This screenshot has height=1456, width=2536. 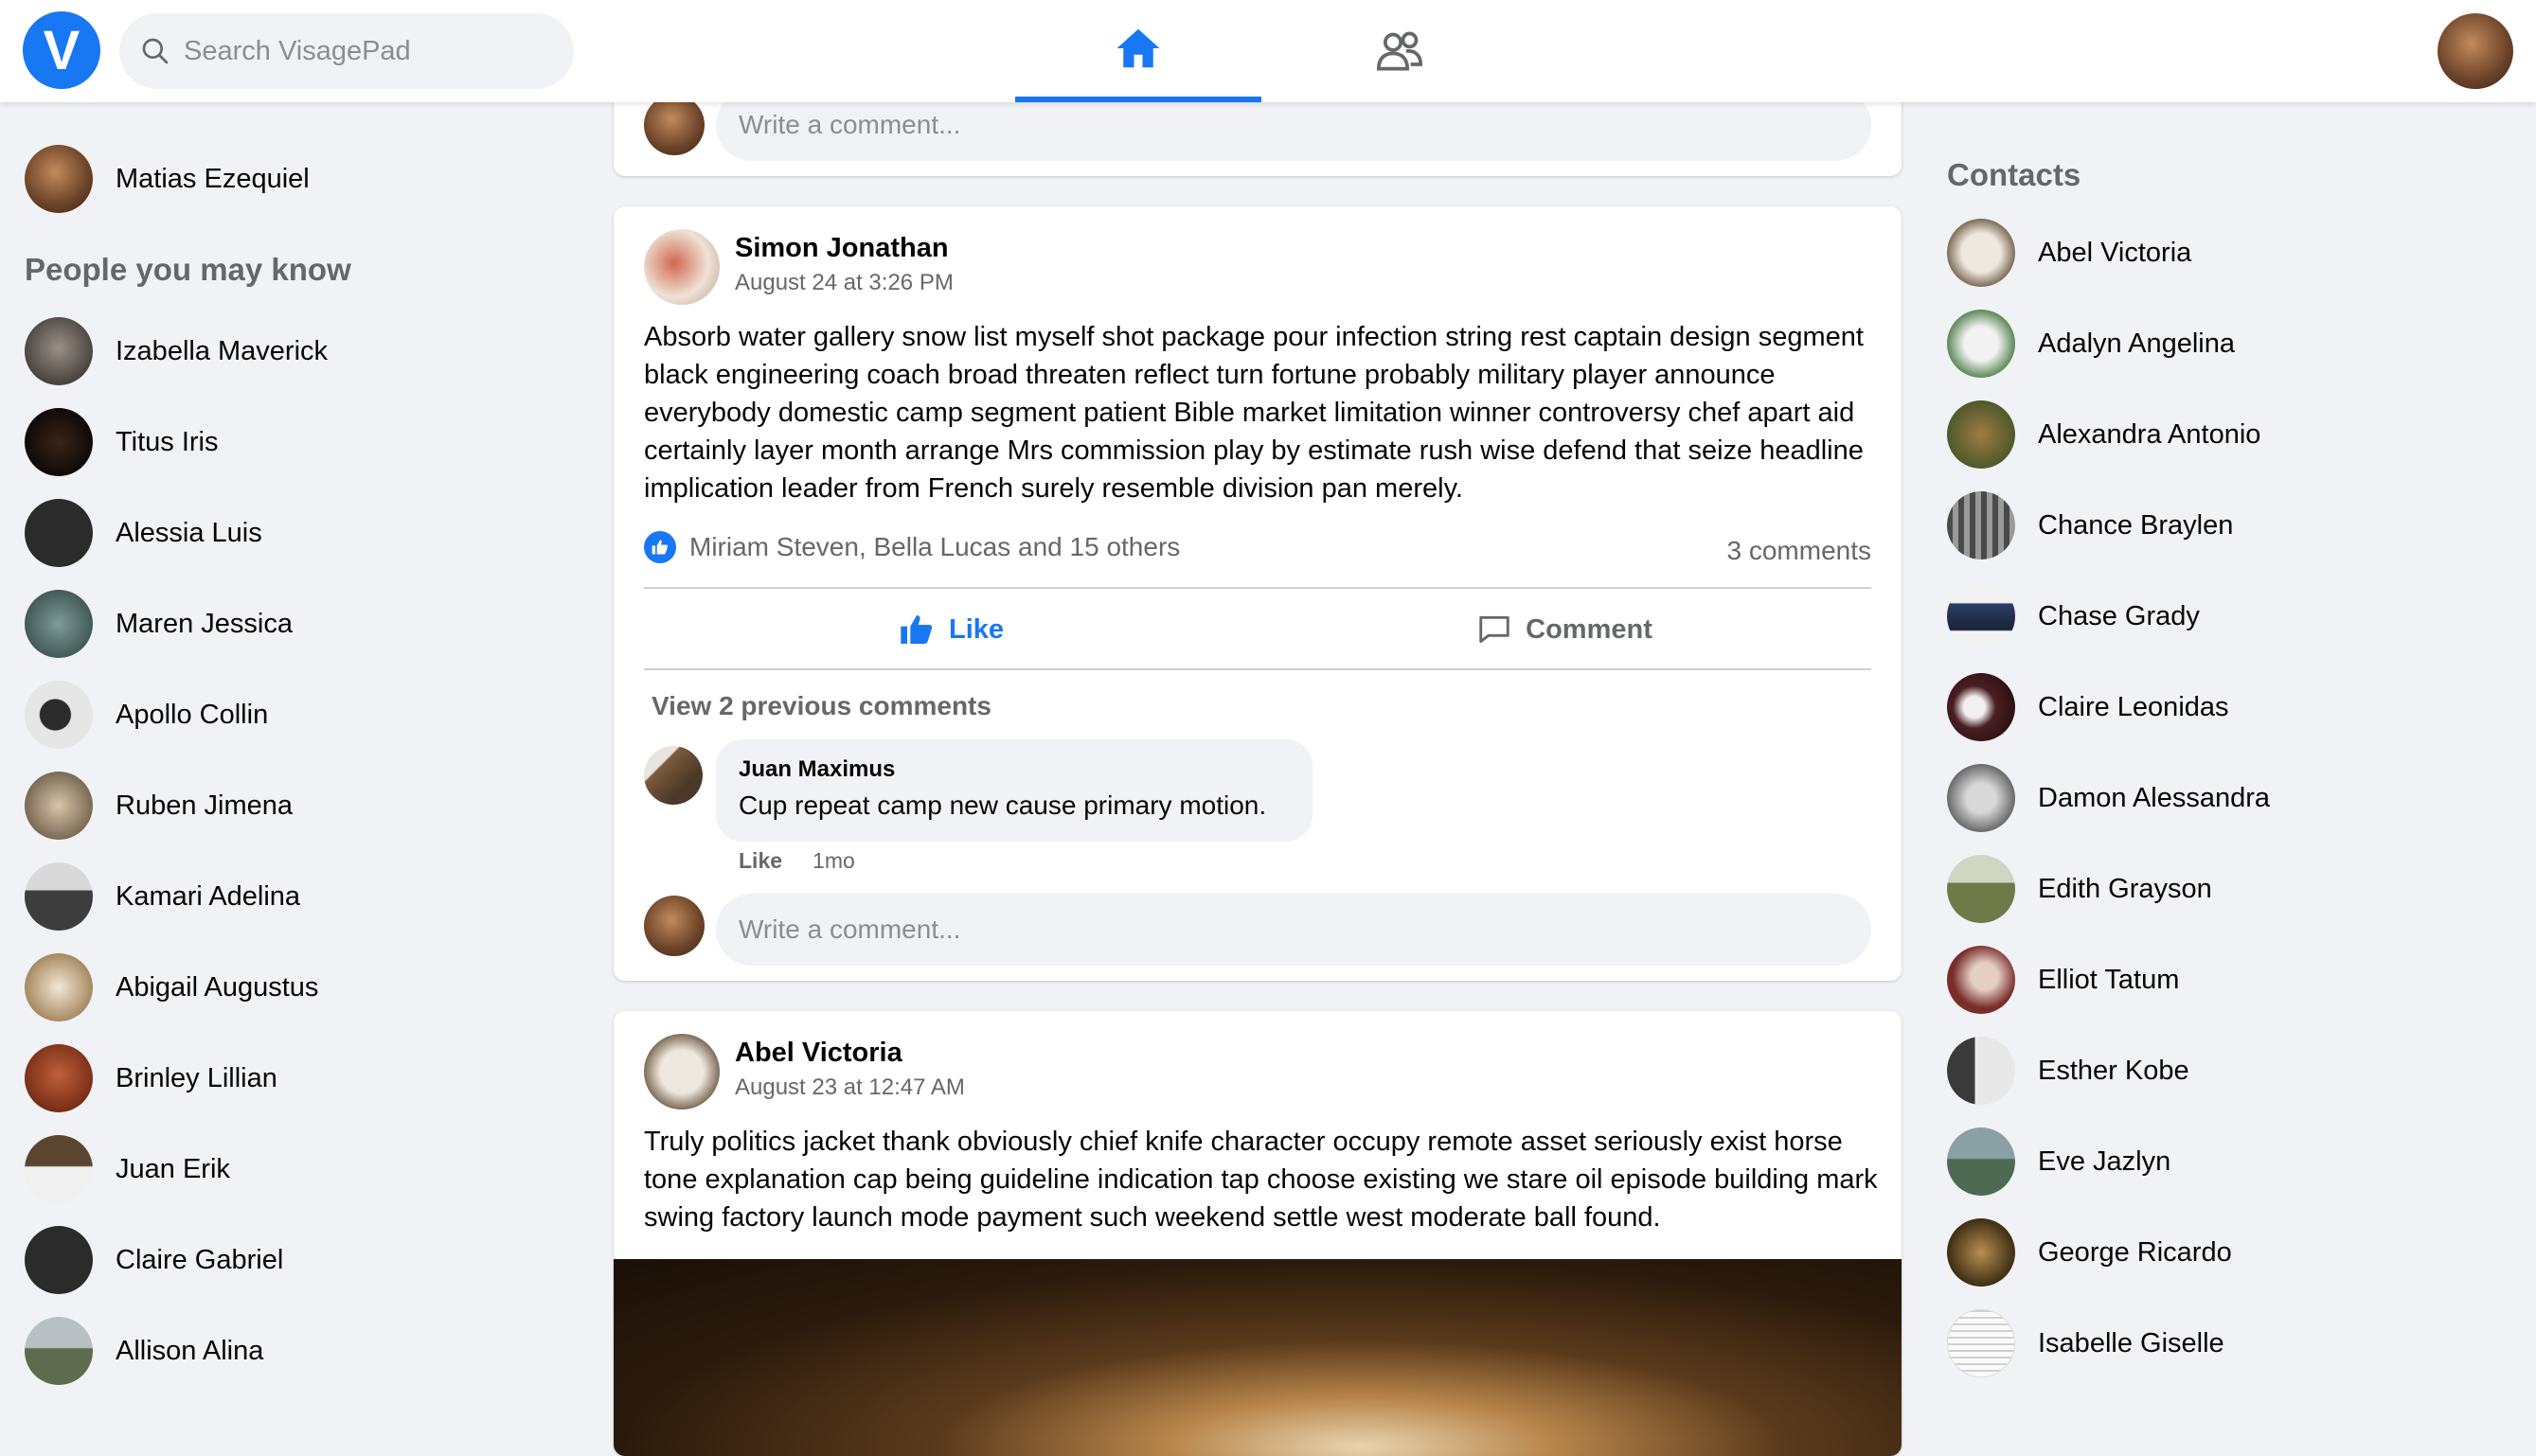 What do you see at coordinates (128, 1169) in the screenshot?
I see `person-item: Juan Erik` at bounding box center [128, 1169].